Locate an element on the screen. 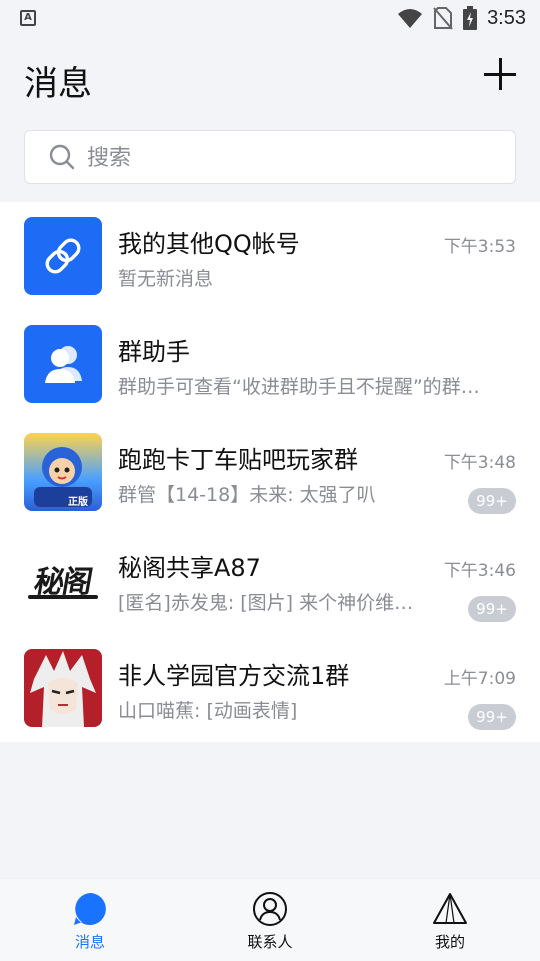 The width and height of the screenshot is (540, 961). conversation-time: 下午3:48 is located at coordinates (479, 463).